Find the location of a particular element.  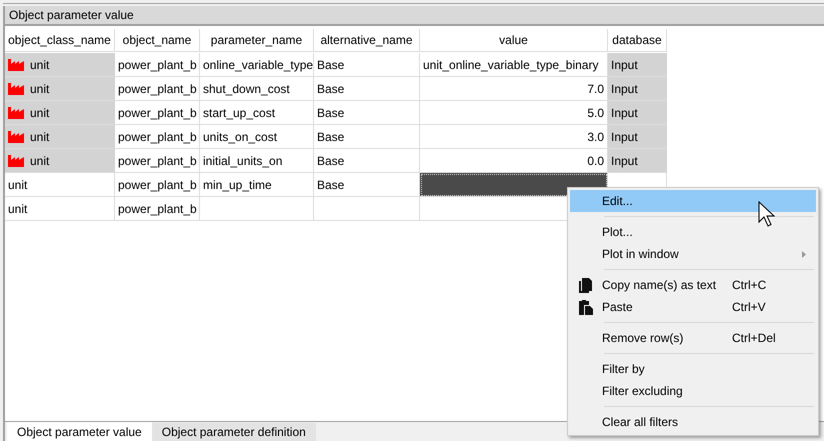

table-cell: initial_units_on is located at coordinates (257, 161).